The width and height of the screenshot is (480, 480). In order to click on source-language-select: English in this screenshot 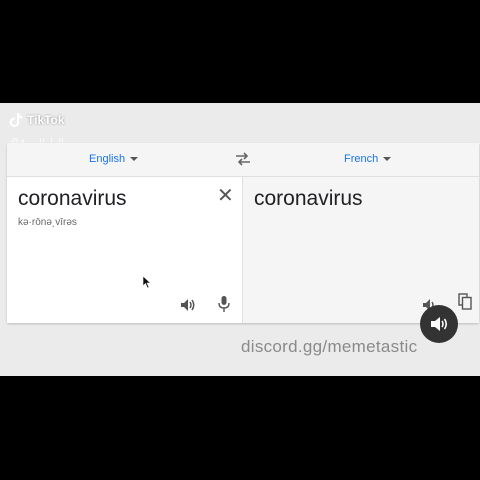, I will do `click(114, 159)`.